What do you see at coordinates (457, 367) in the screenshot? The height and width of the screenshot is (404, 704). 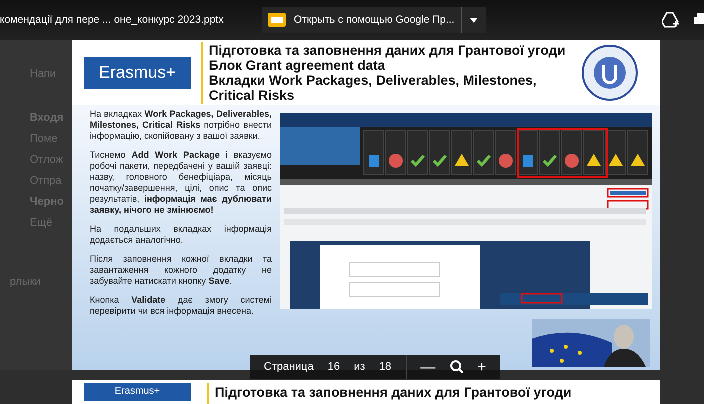 I see `zoom-icon` at bounding box center [457, 367].